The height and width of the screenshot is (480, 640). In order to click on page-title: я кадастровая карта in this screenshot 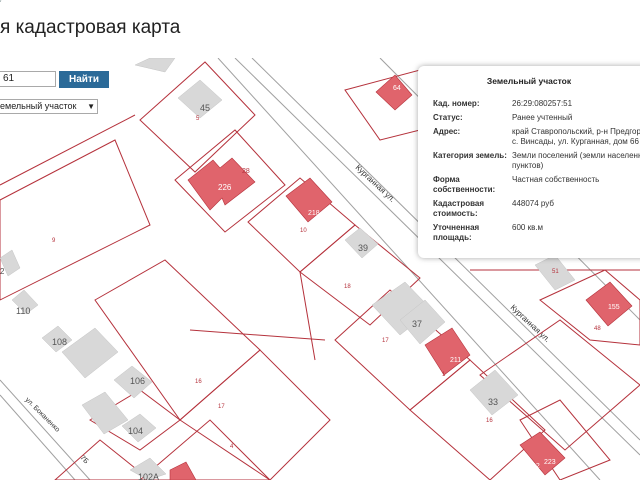, I will do `click(90, 27)`.